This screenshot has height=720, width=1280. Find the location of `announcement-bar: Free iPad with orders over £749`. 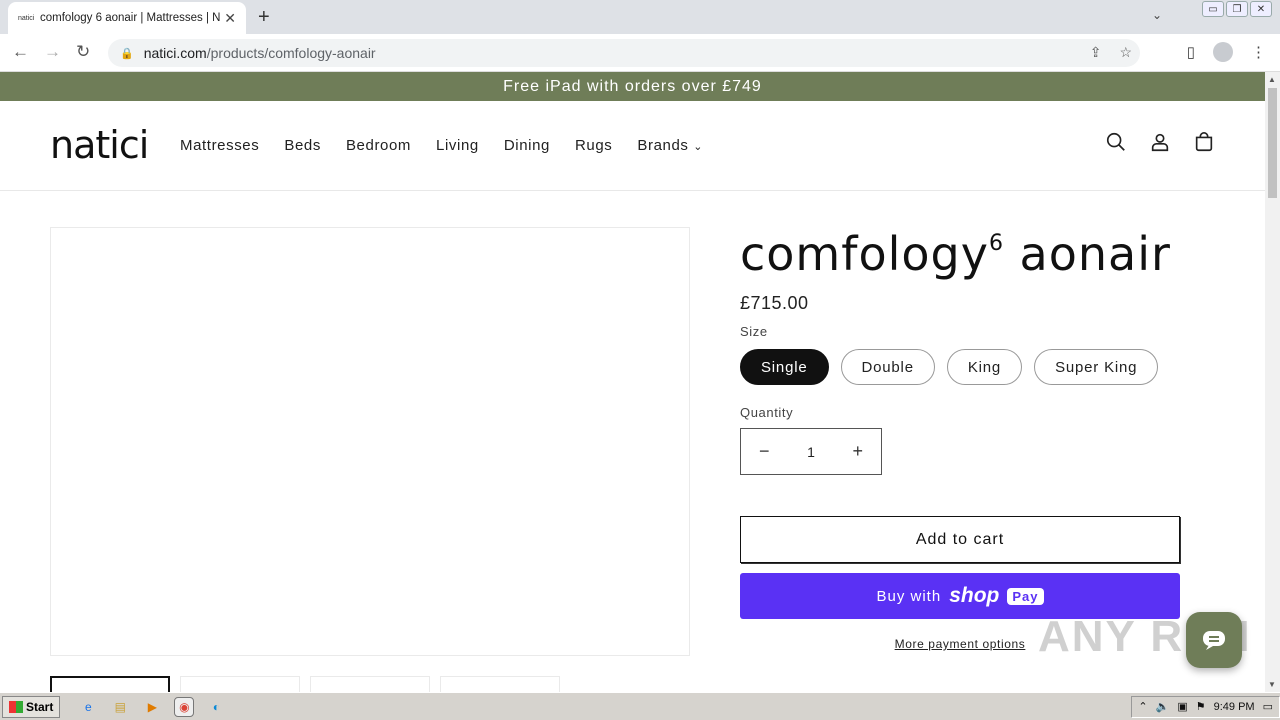

announcement-bar: Free iPad with orders over £749 is located at coordinates (632, 86).